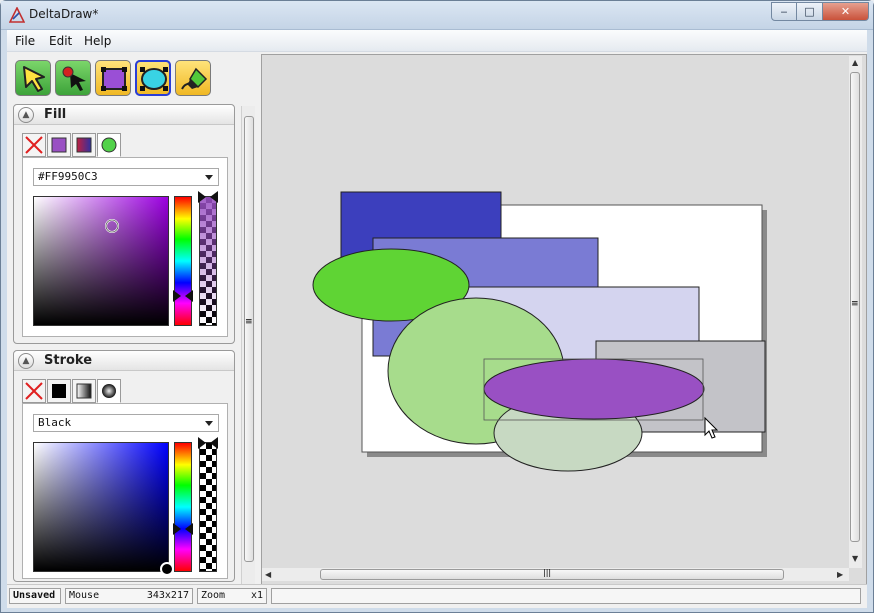 The width and height of the screenshot is (874, 613). I want to click on ellipse-icon, so click(154, 79).